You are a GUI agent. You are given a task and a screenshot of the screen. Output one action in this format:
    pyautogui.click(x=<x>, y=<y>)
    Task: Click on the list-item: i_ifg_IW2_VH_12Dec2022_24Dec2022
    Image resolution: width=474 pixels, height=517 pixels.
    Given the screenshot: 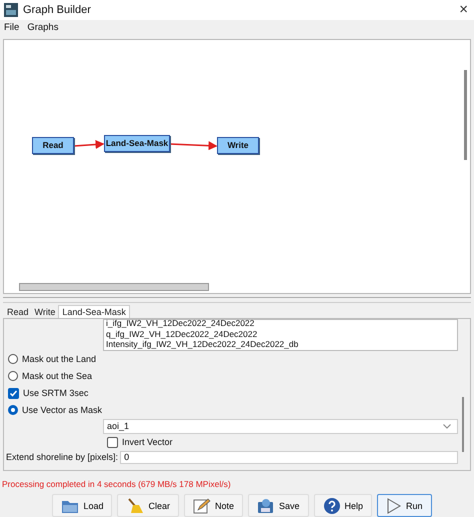 What is the action you would take?
    pyautogui.click(x=281, y=324)
    